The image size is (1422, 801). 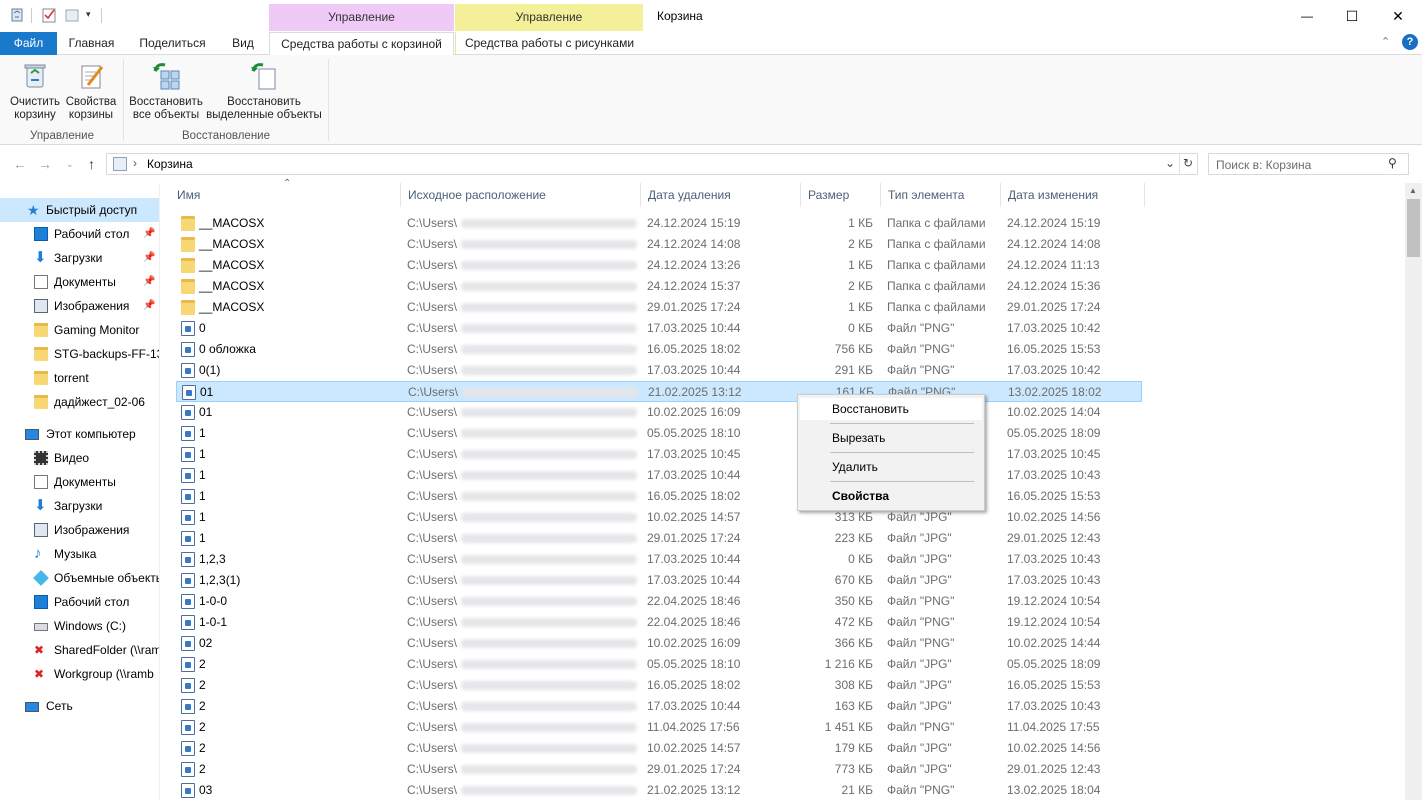 I want to click on refresh-icon: ↻, so click(x=1188, y=163).